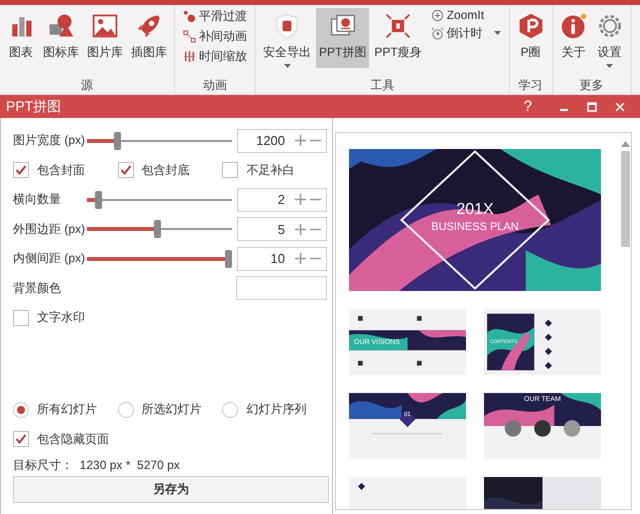 The image size is (640, 514). Describe the element at coordinates (620, 107) in the screenshot. I see `close-icon` at that location.